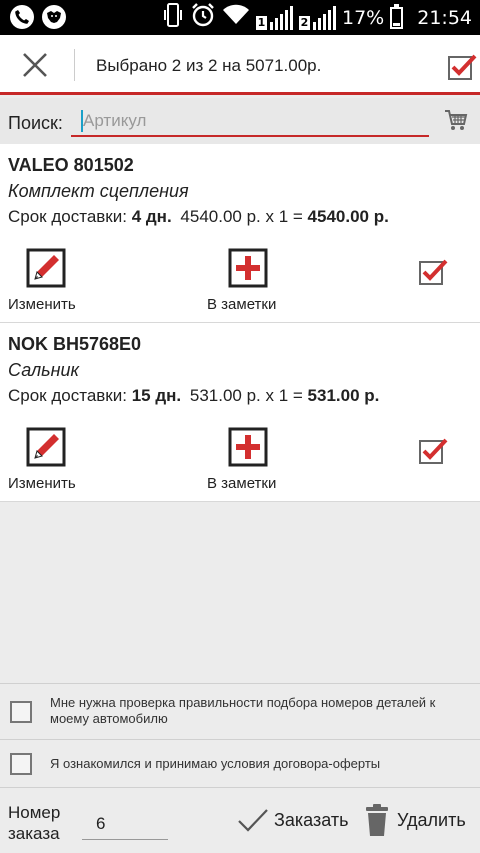  I want to click on status-bar: 1 2 17% 21:54, so click(240, 17).